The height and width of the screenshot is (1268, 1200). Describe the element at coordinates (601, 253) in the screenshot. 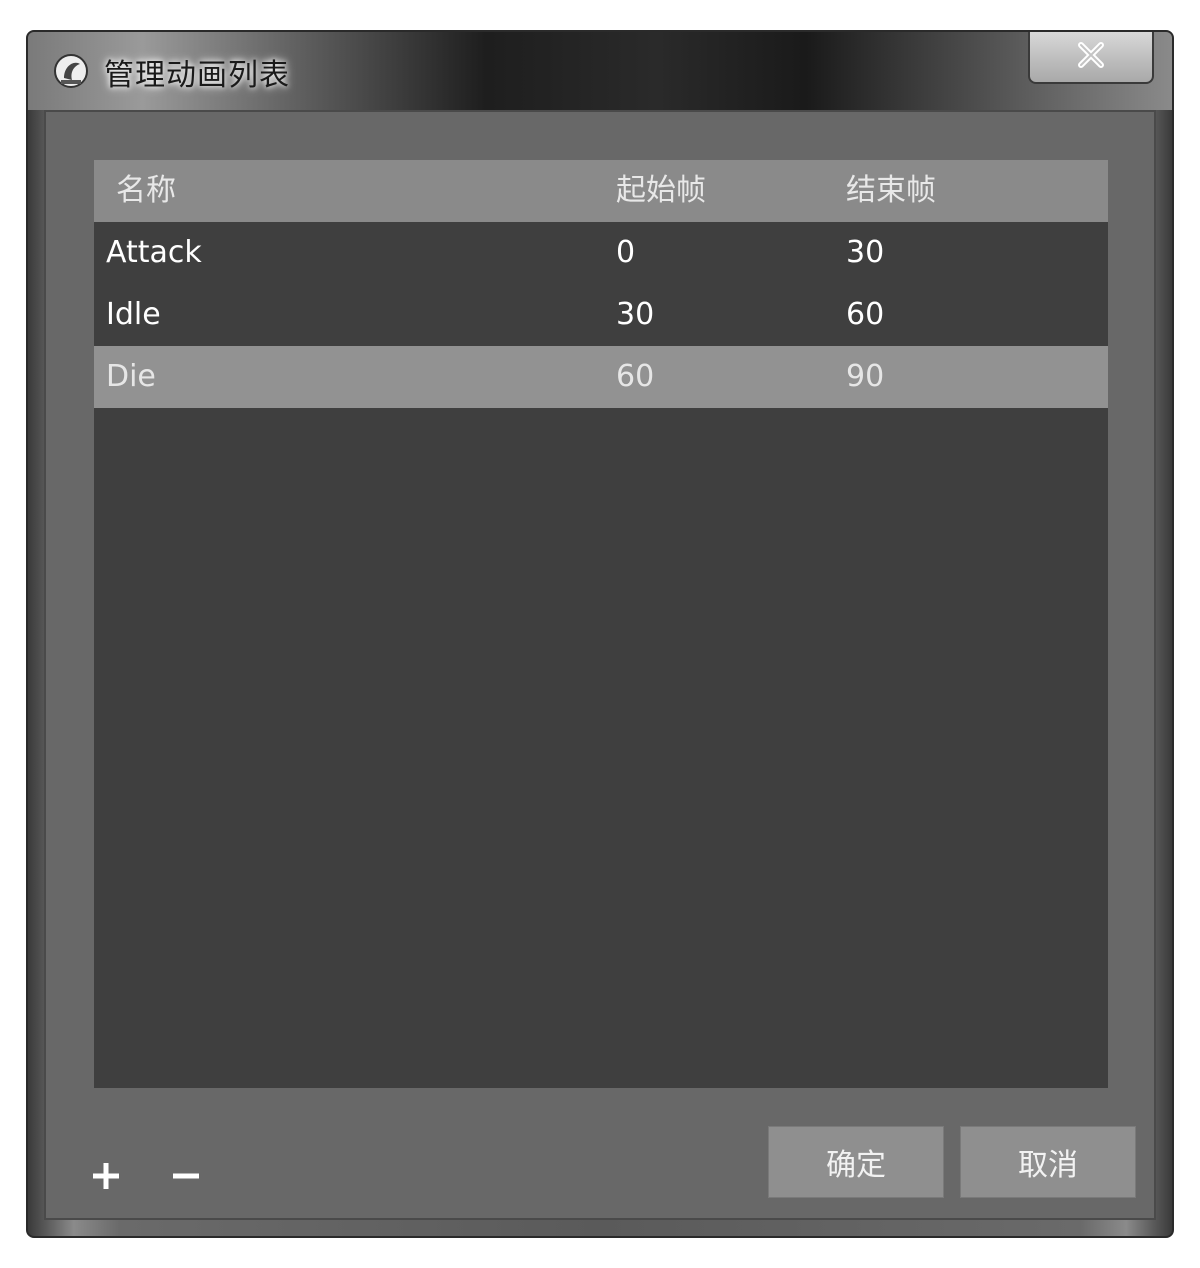

I see `table-row: Attack 0 30` at that location.